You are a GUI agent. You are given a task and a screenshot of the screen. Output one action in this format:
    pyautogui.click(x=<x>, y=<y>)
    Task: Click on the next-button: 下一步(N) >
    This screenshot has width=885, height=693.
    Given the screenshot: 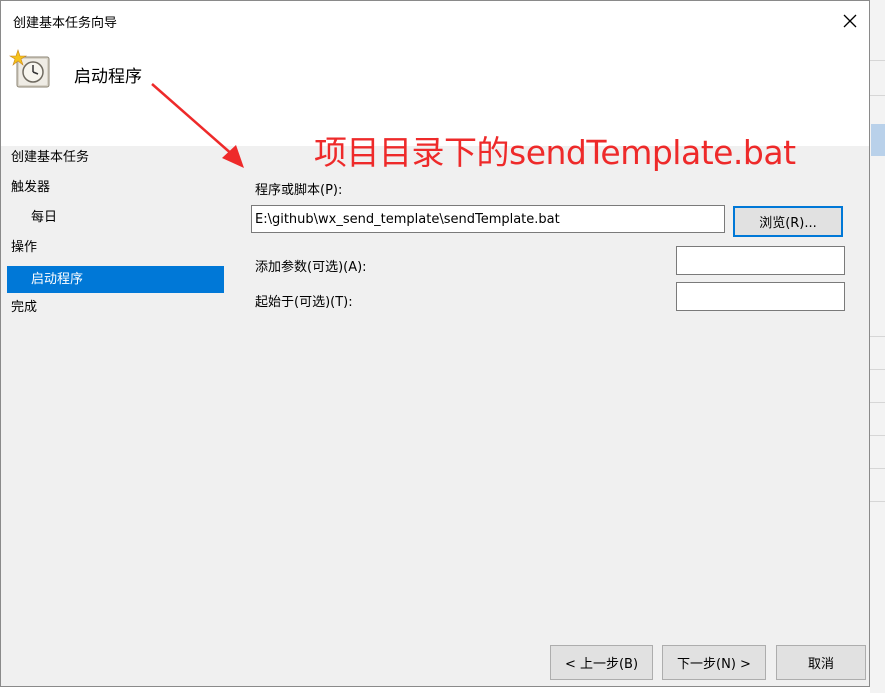 What is the action you would take?
    pyautogui.click(x=714, y=662)
    